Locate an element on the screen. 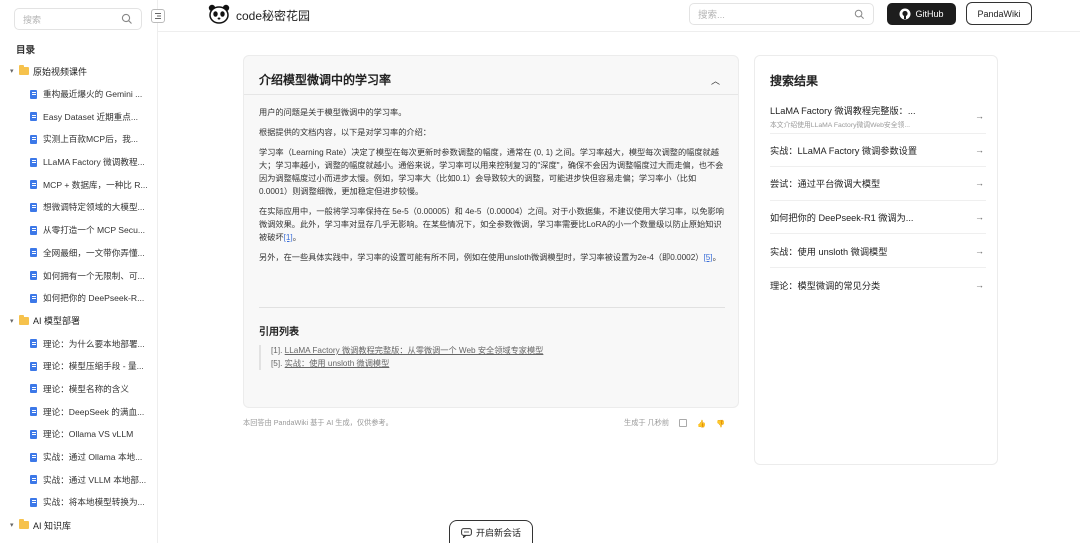  answer-actions: 生成于 几秒前 👍 👎 is located at coordinates (674, 423).